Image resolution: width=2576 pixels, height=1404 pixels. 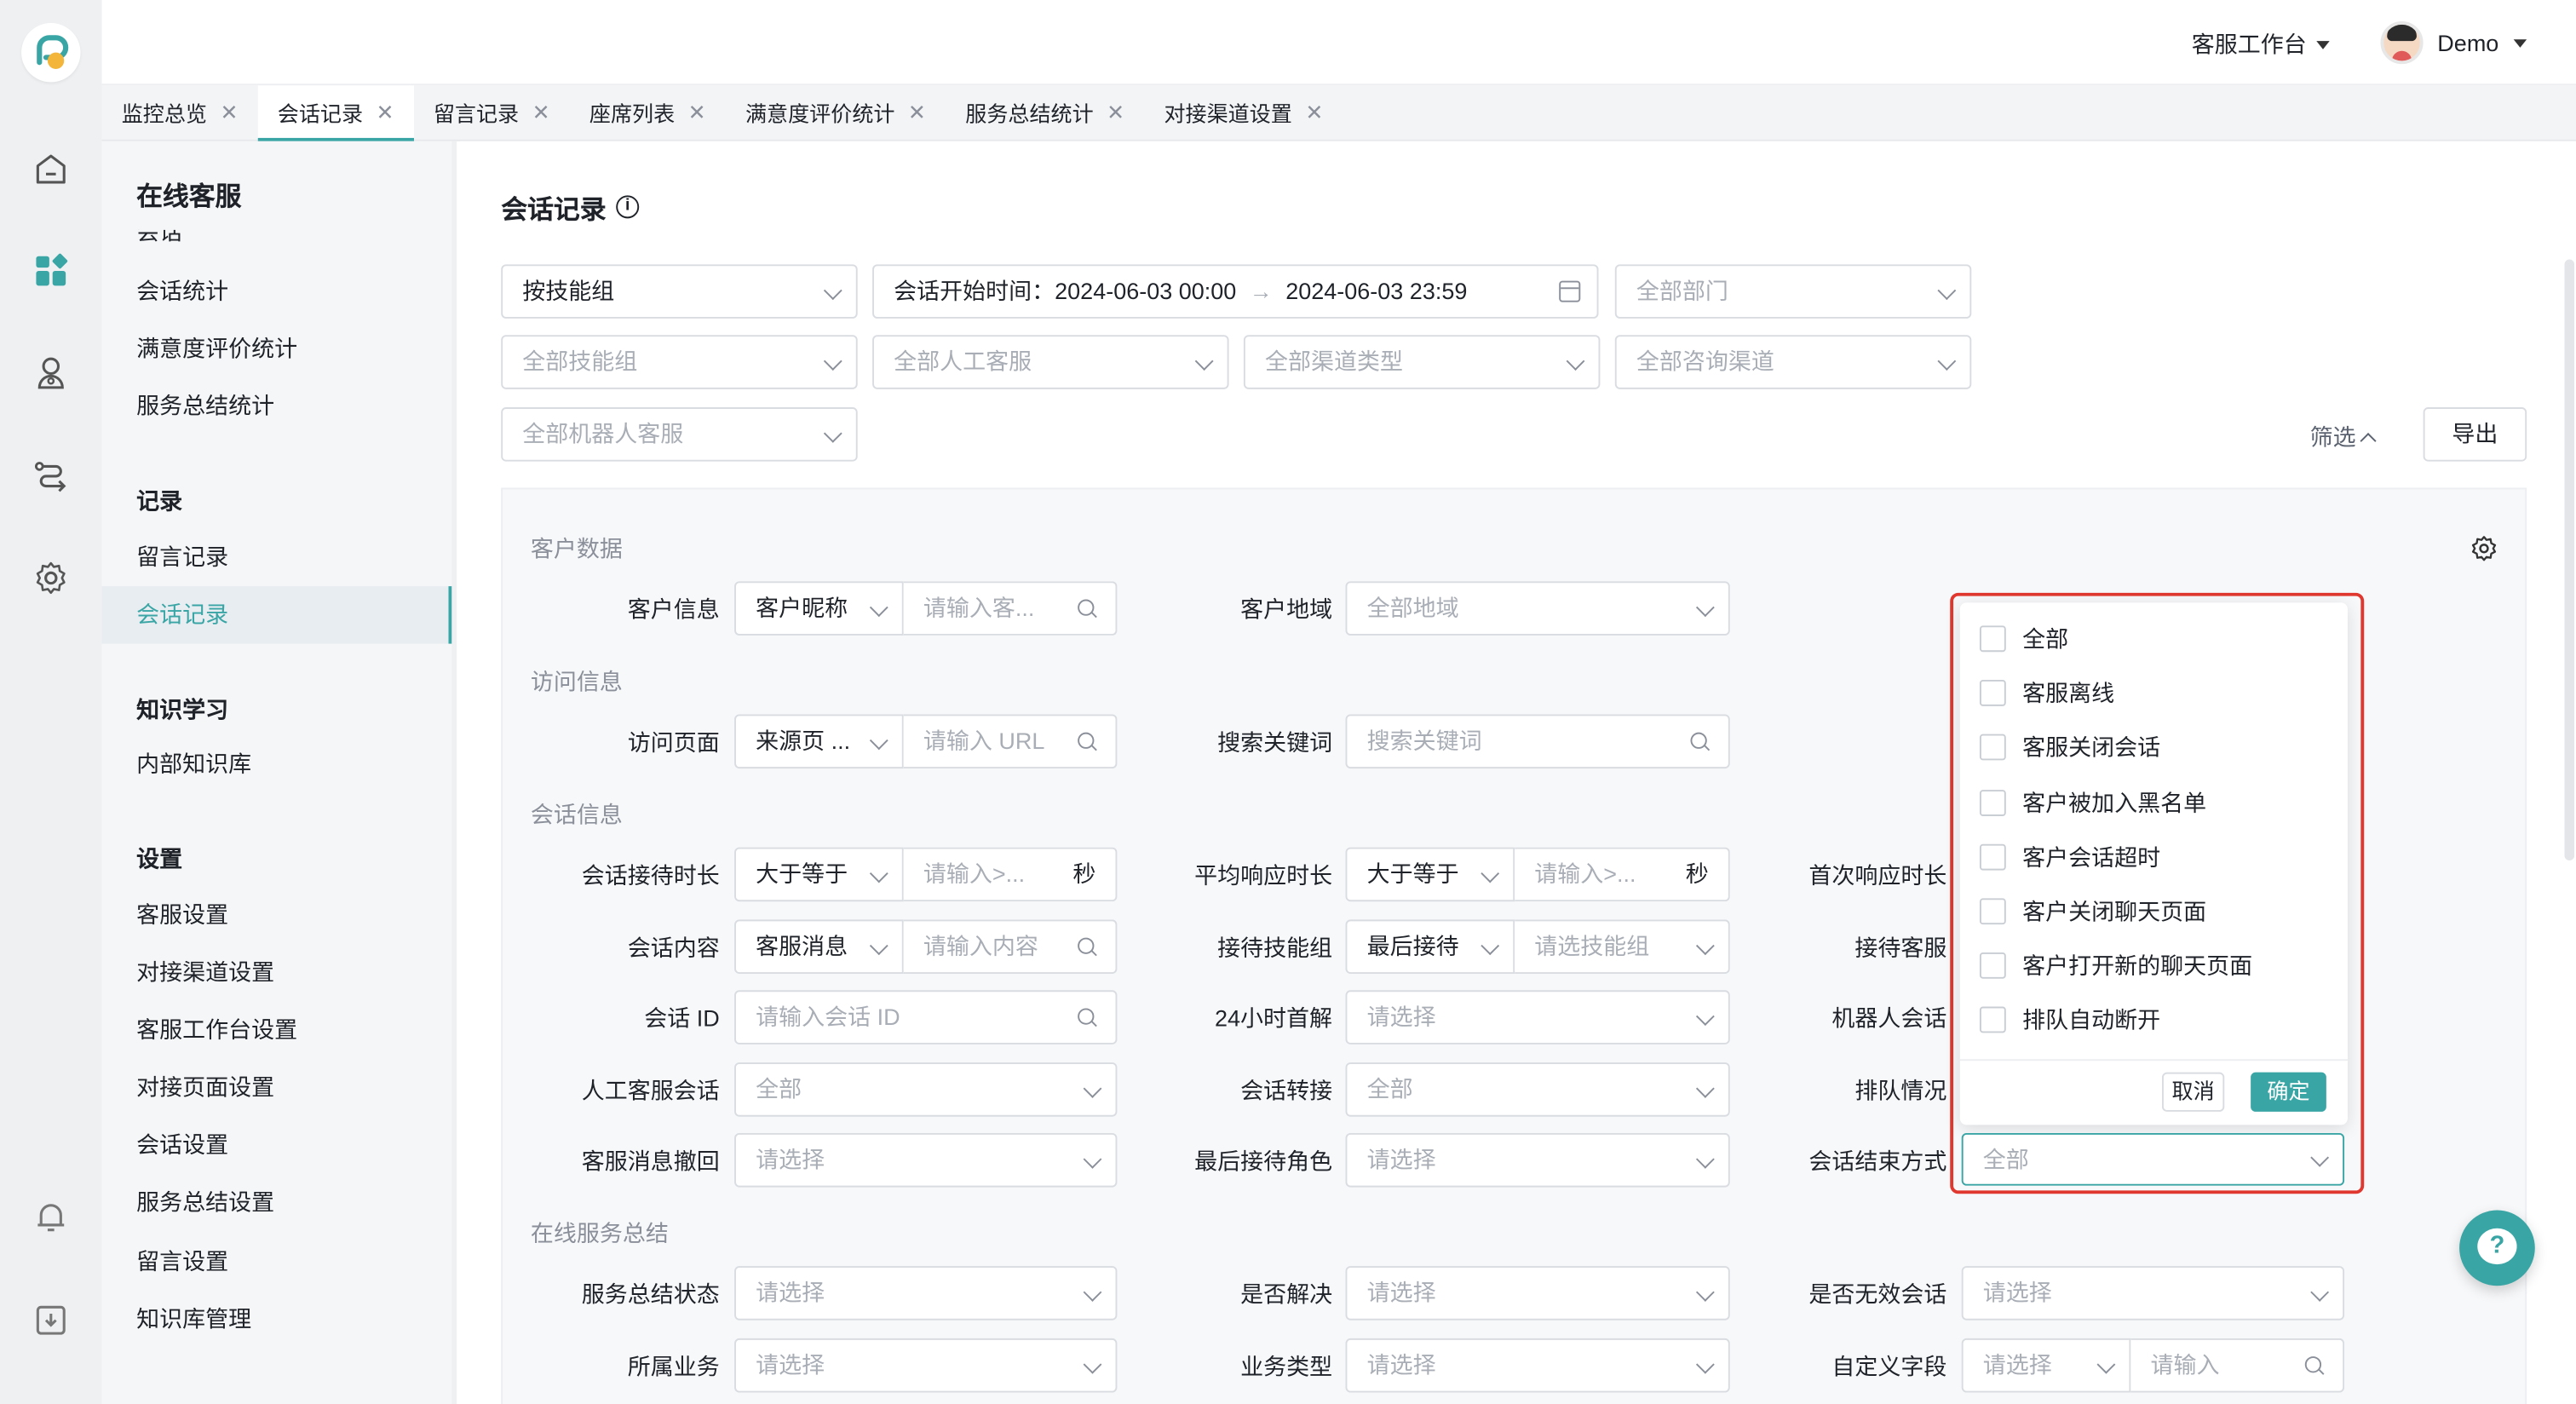 I want to click on customer-info-type-select: 客户昵称, so click(x=819, y=608).